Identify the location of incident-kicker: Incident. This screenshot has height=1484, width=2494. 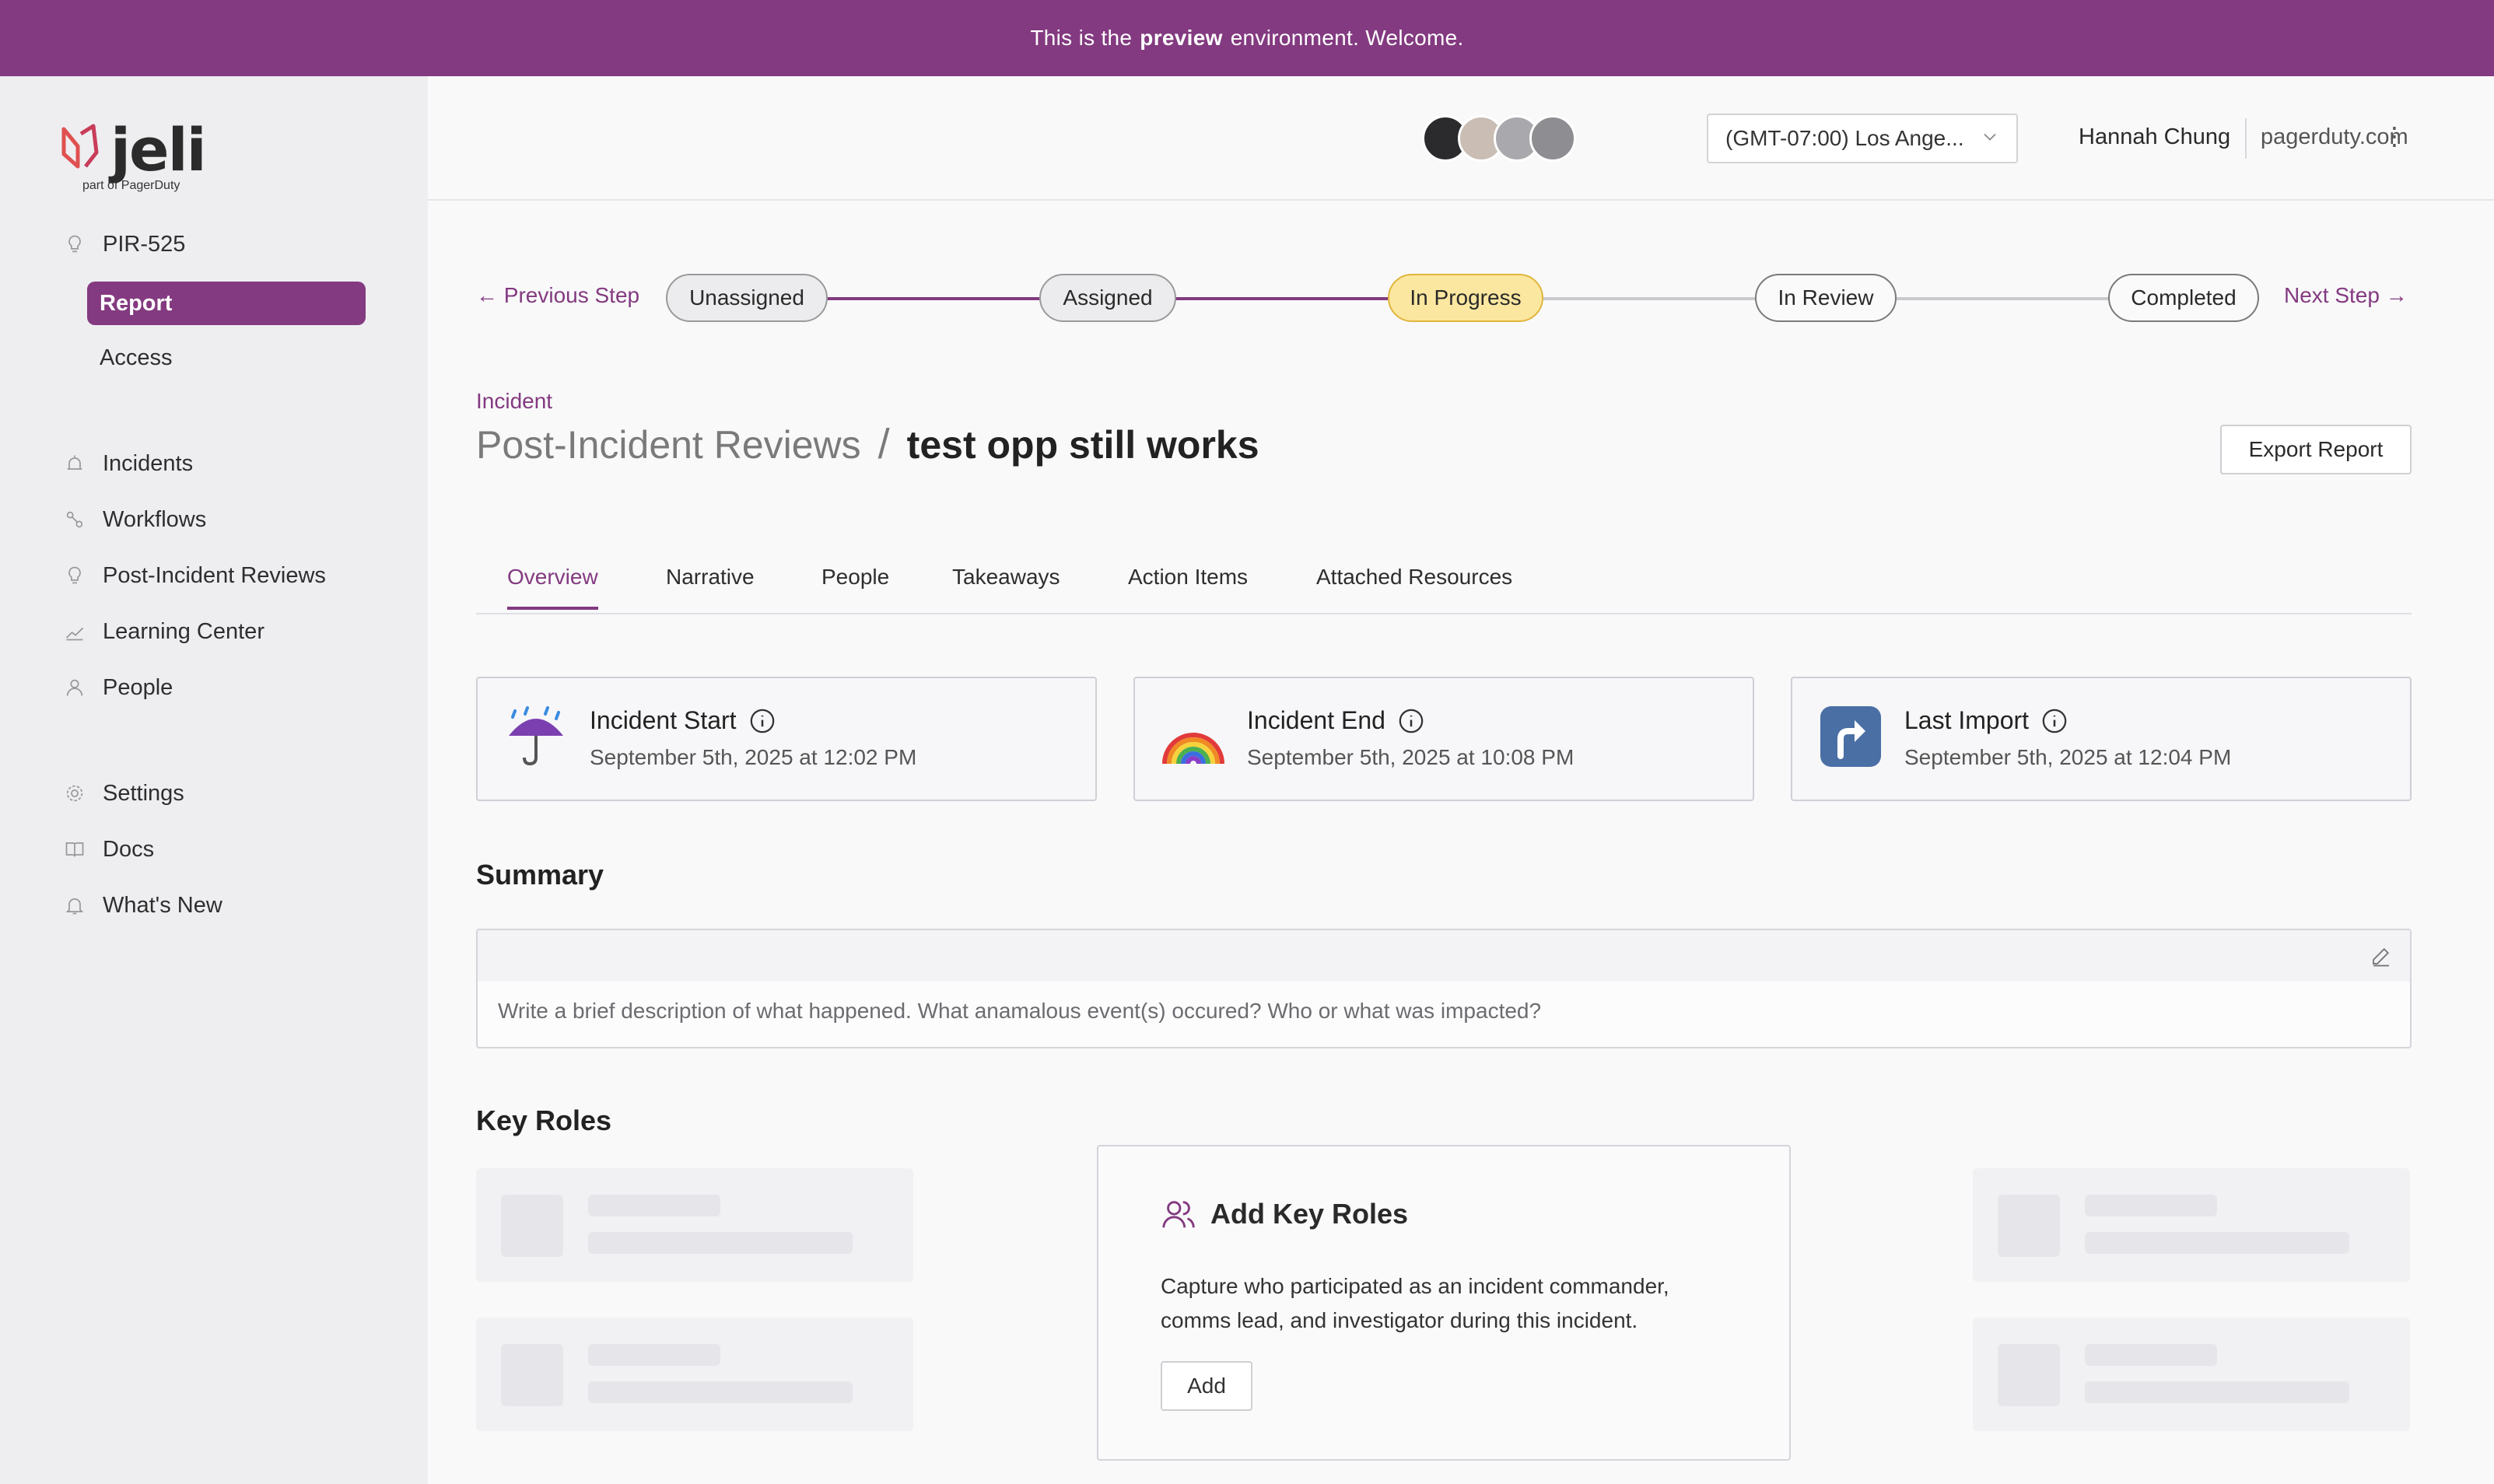
(514, 402).